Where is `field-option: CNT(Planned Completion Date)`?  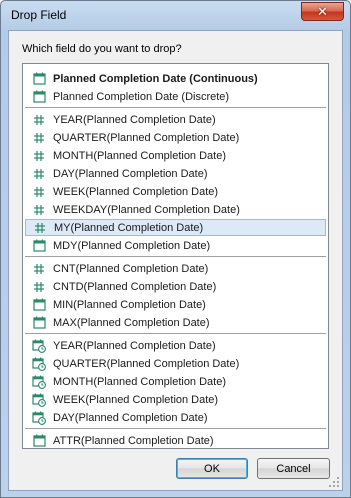 field-option: CNT(Planned Completion Date) is located at coordinates (175, 268).